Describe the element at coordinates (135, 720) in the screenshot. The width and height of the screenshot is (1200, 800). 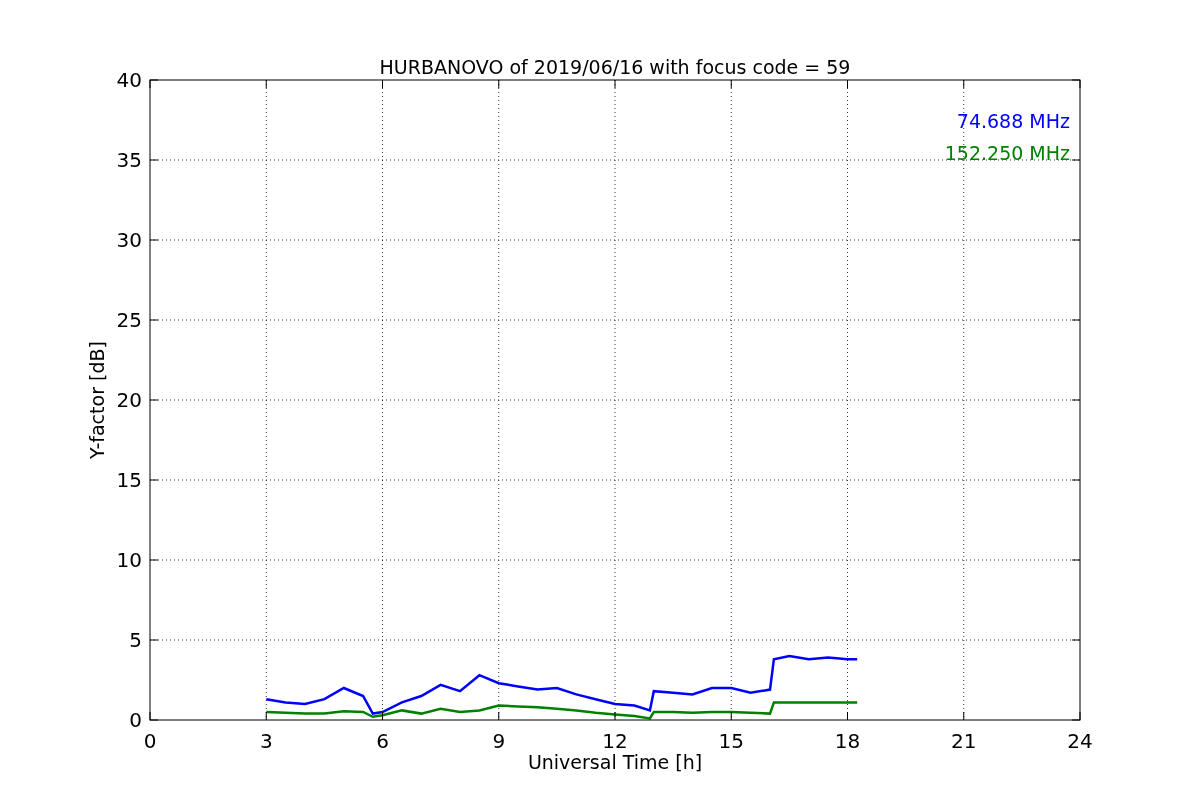
I see `y-tick-label: 0` at that location.